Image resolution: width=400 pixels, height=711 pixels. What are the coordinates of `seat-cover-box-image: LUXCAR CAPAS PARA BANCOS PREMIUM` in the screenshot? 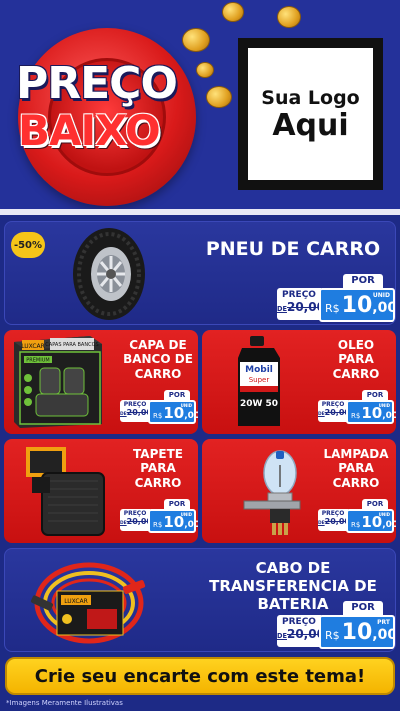 It's located at (58, 382).